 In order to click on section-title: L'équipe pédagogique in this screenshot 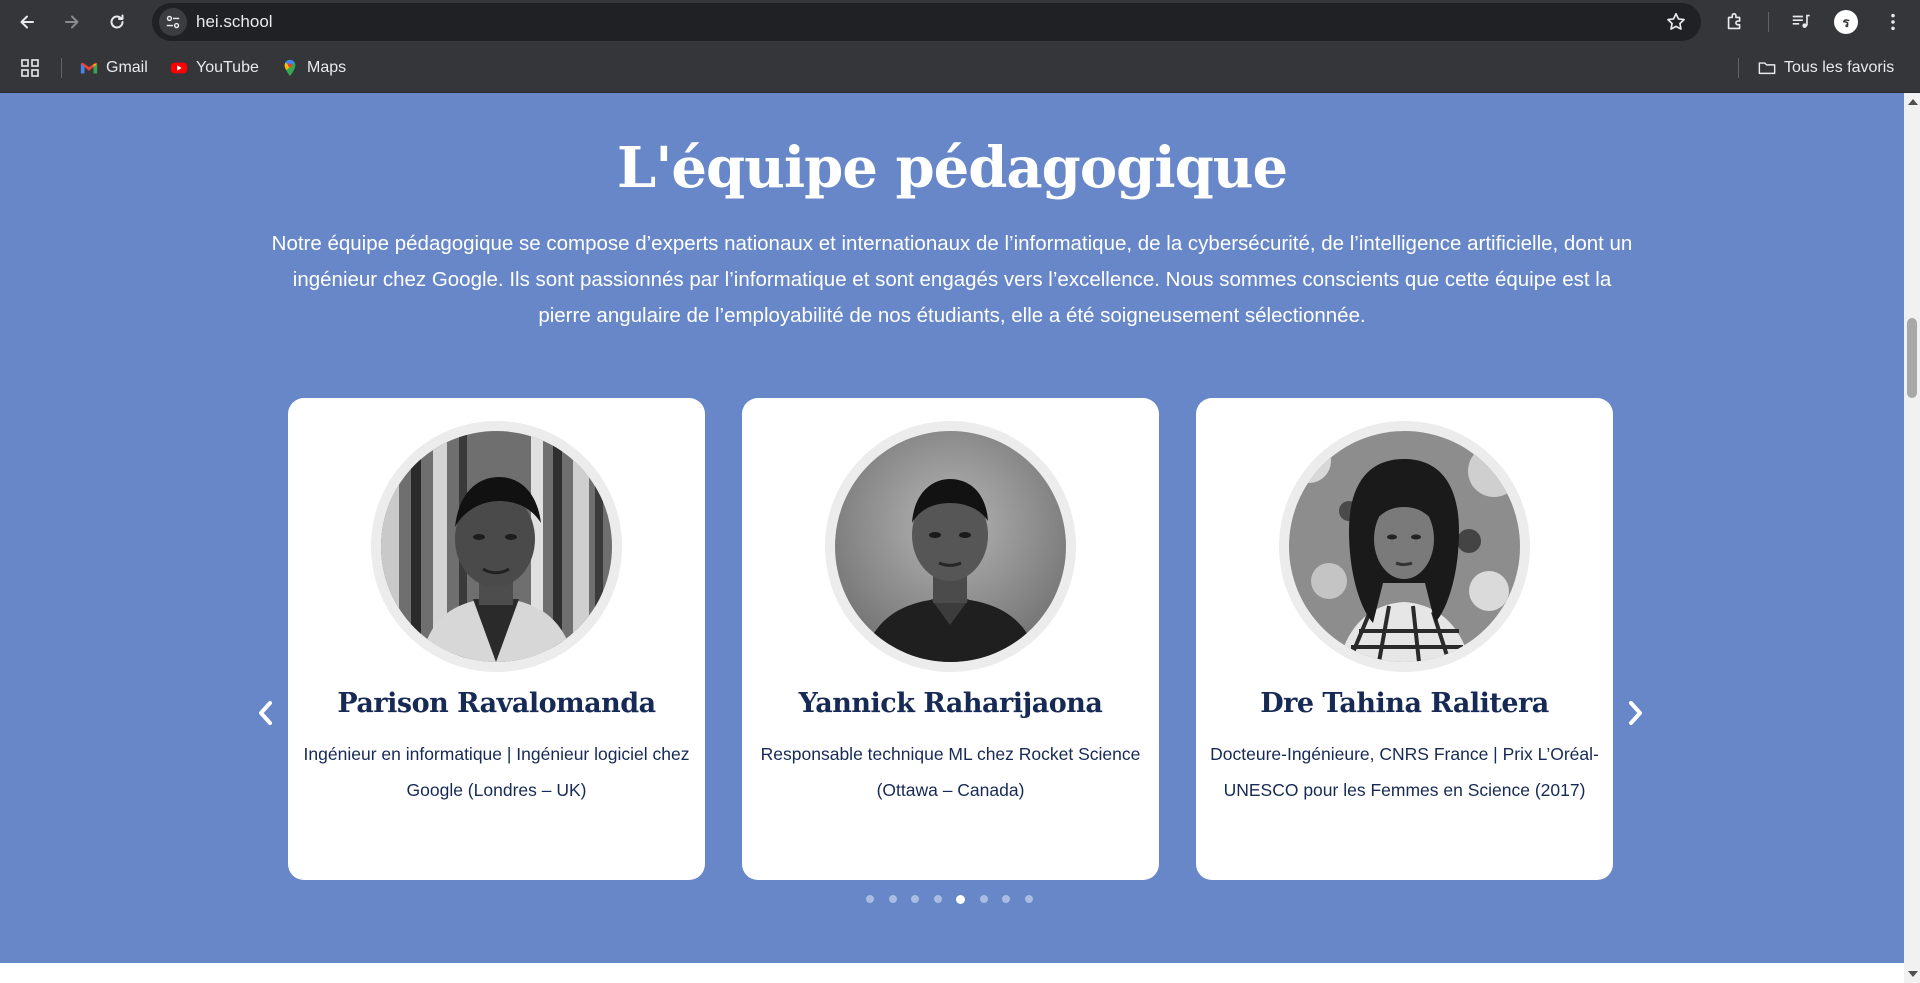, I will do `click(952, 168)`.